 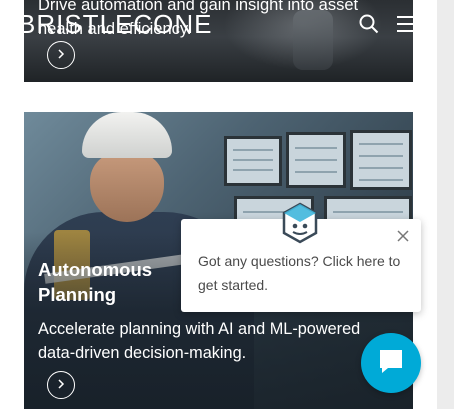 I want to click on search-icon, so click(x=369, y=24).